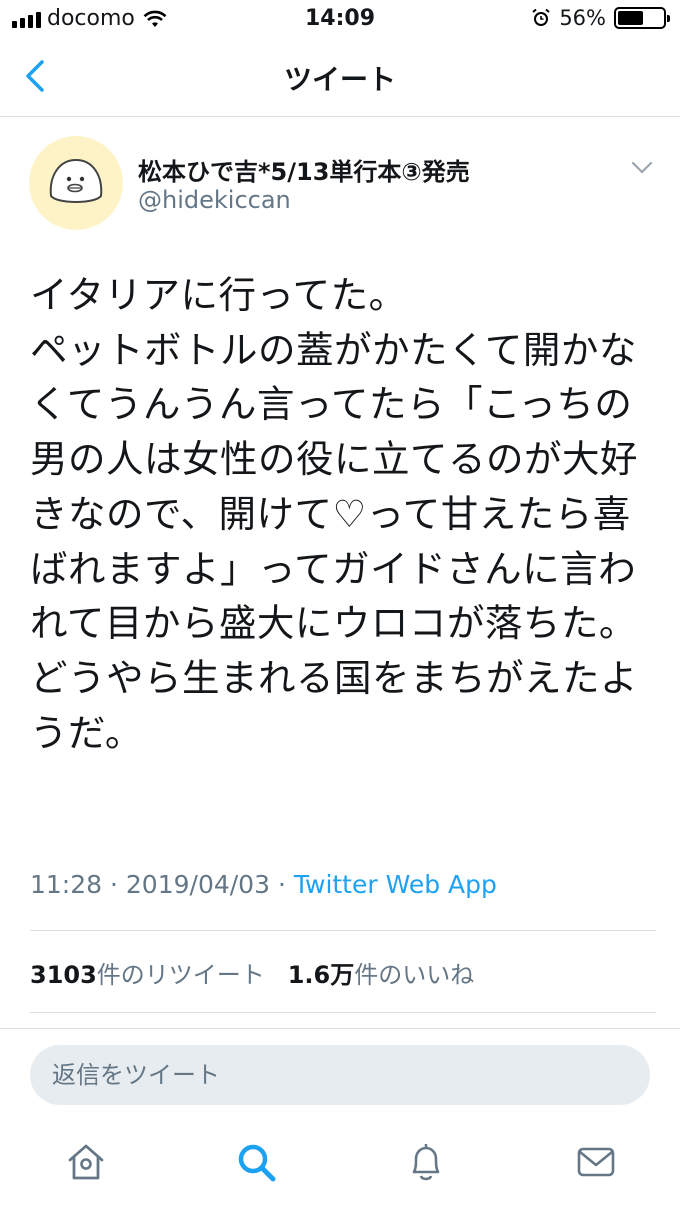  I want to click on retweet-label: 件のリツイート, so click(180, 975).